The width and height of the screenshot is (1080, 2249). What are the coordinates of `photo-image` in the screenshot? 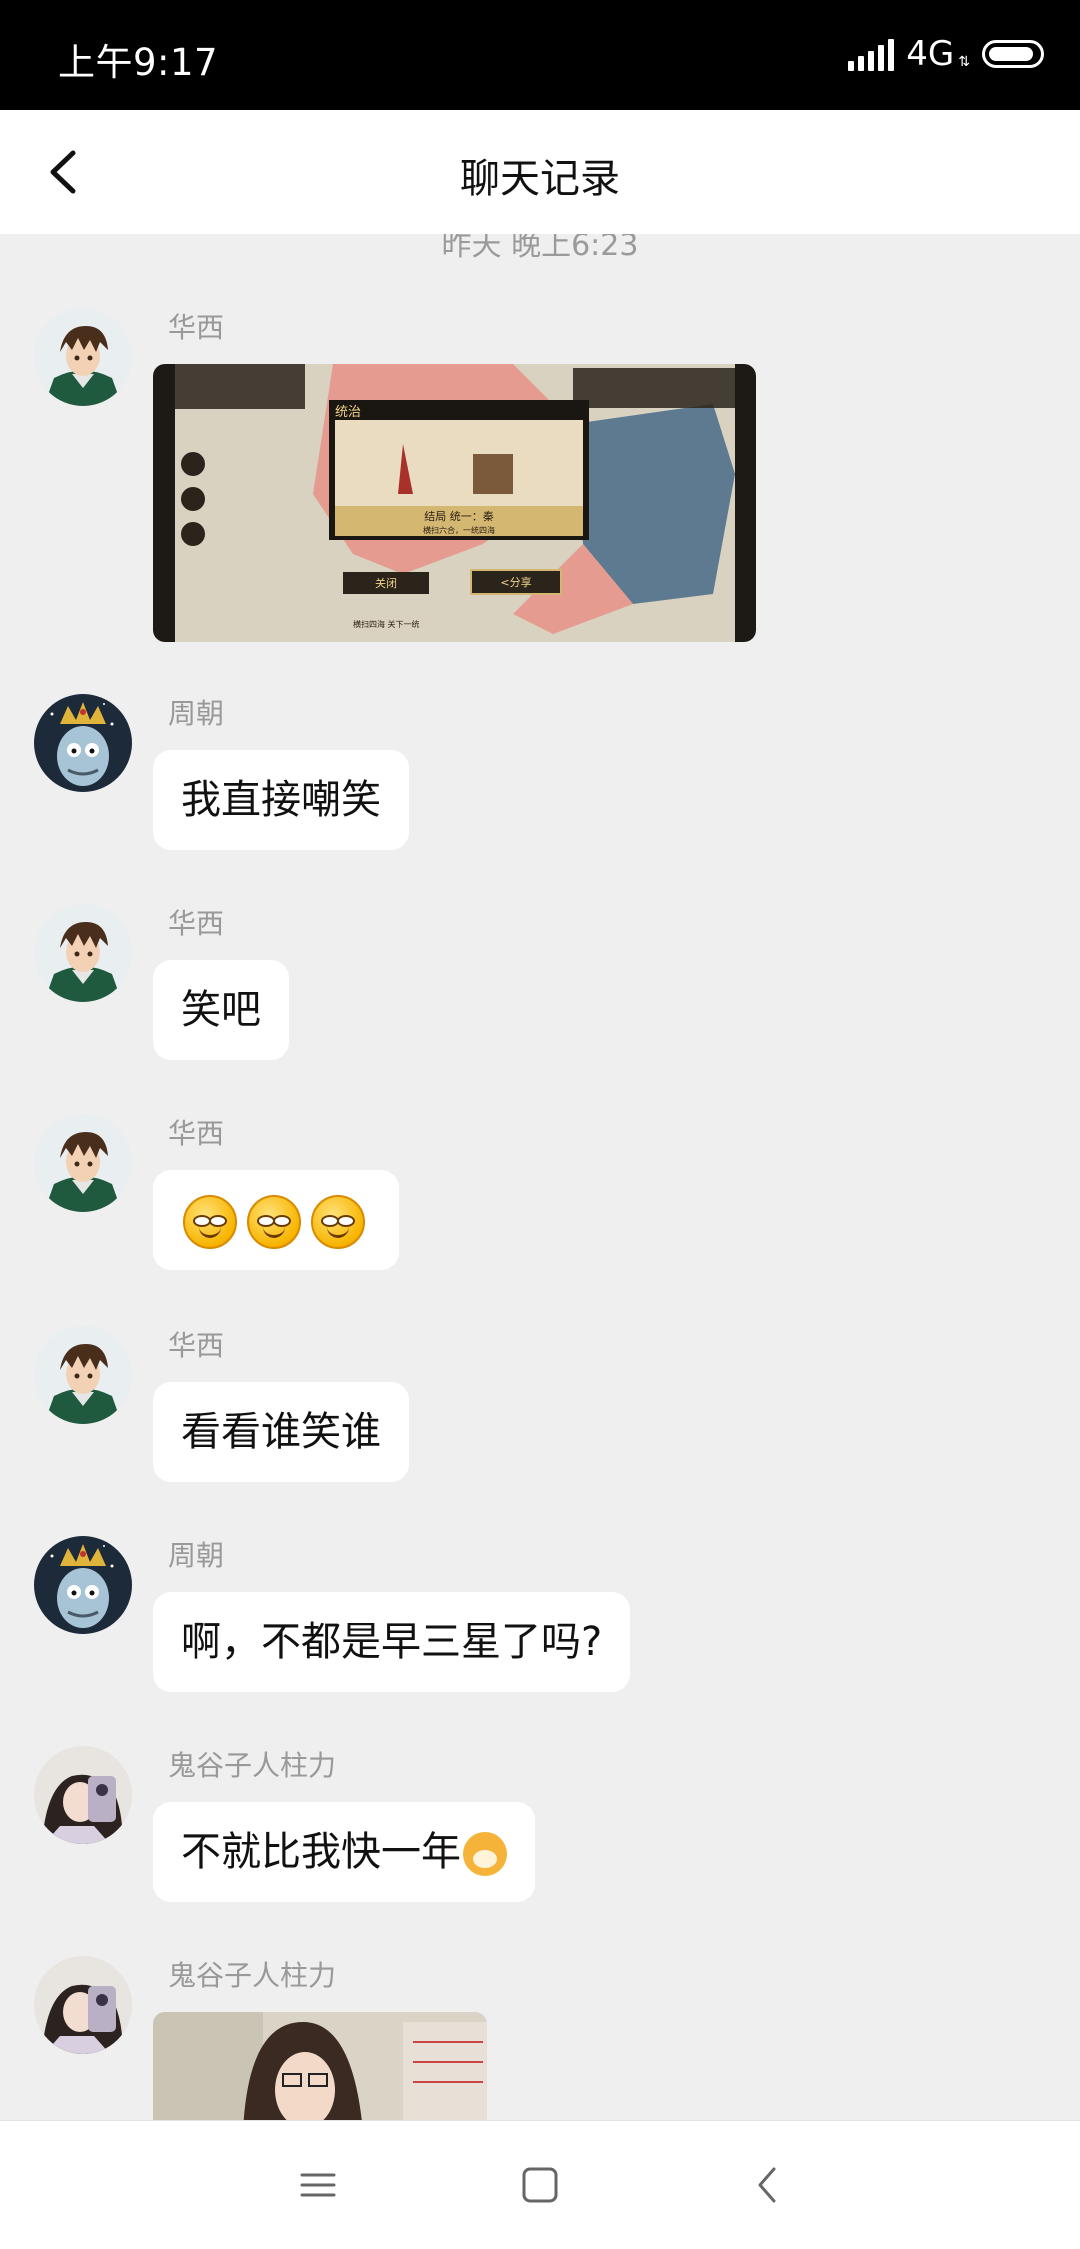 It's located at (320, 2066).